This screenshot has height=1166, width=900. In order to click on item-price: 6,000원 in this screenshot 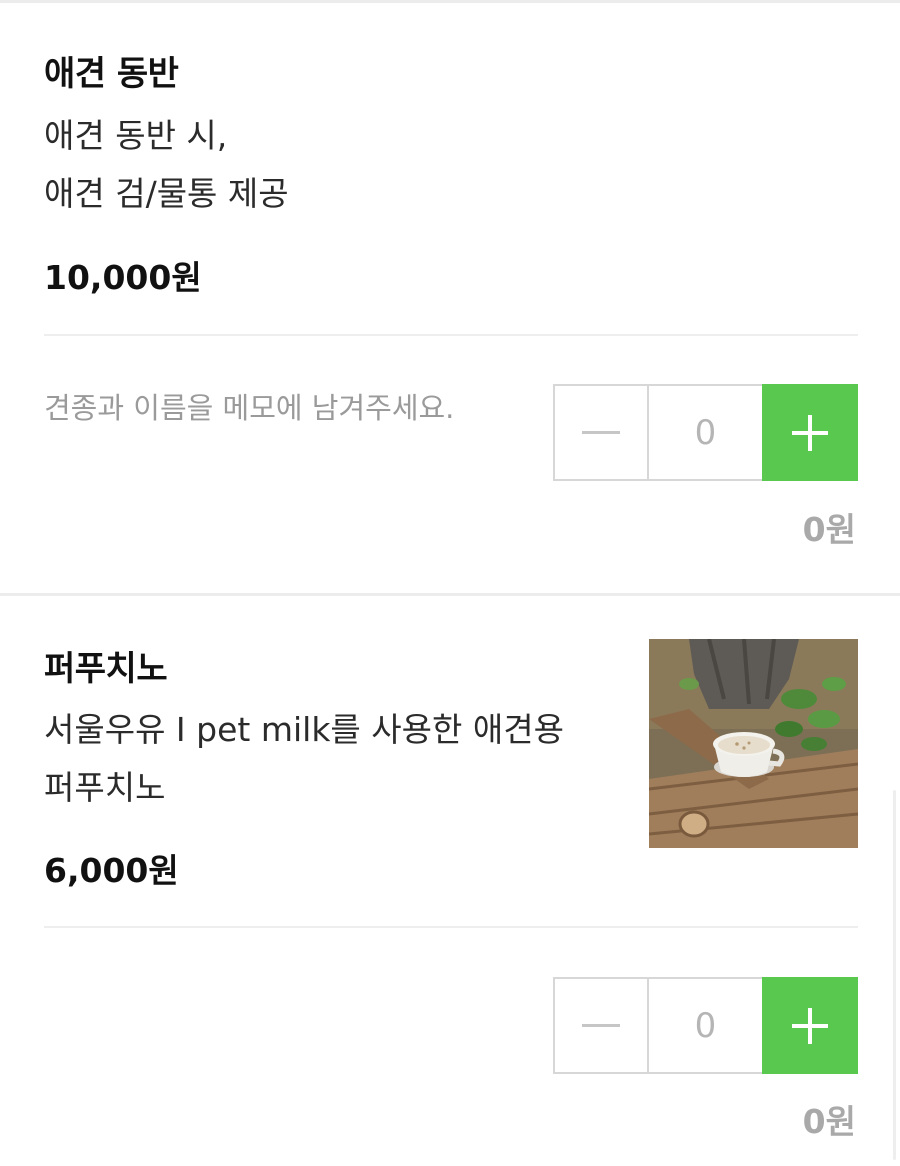, I will do `click(111, 870)`.